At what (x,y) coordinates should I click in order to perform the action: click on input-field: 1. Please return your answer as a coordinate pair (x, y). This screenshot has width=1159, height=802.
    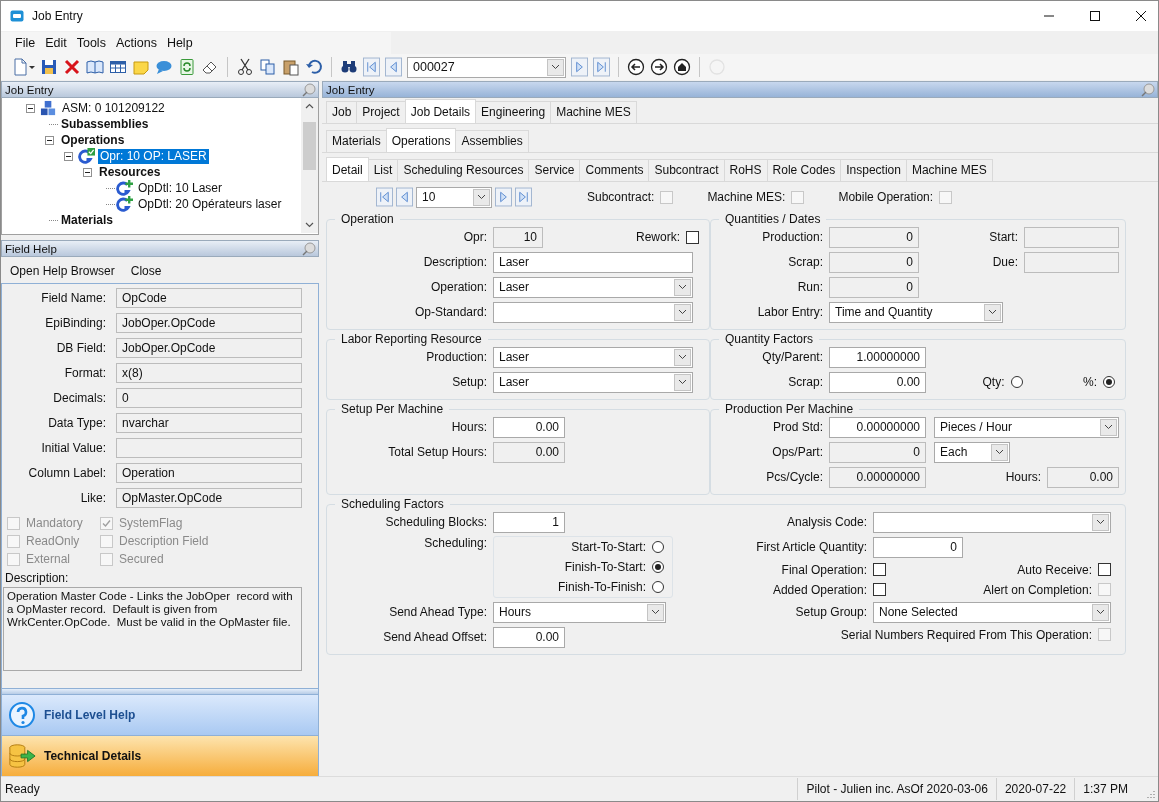
    Looking at the image, I should click on (529, 522).